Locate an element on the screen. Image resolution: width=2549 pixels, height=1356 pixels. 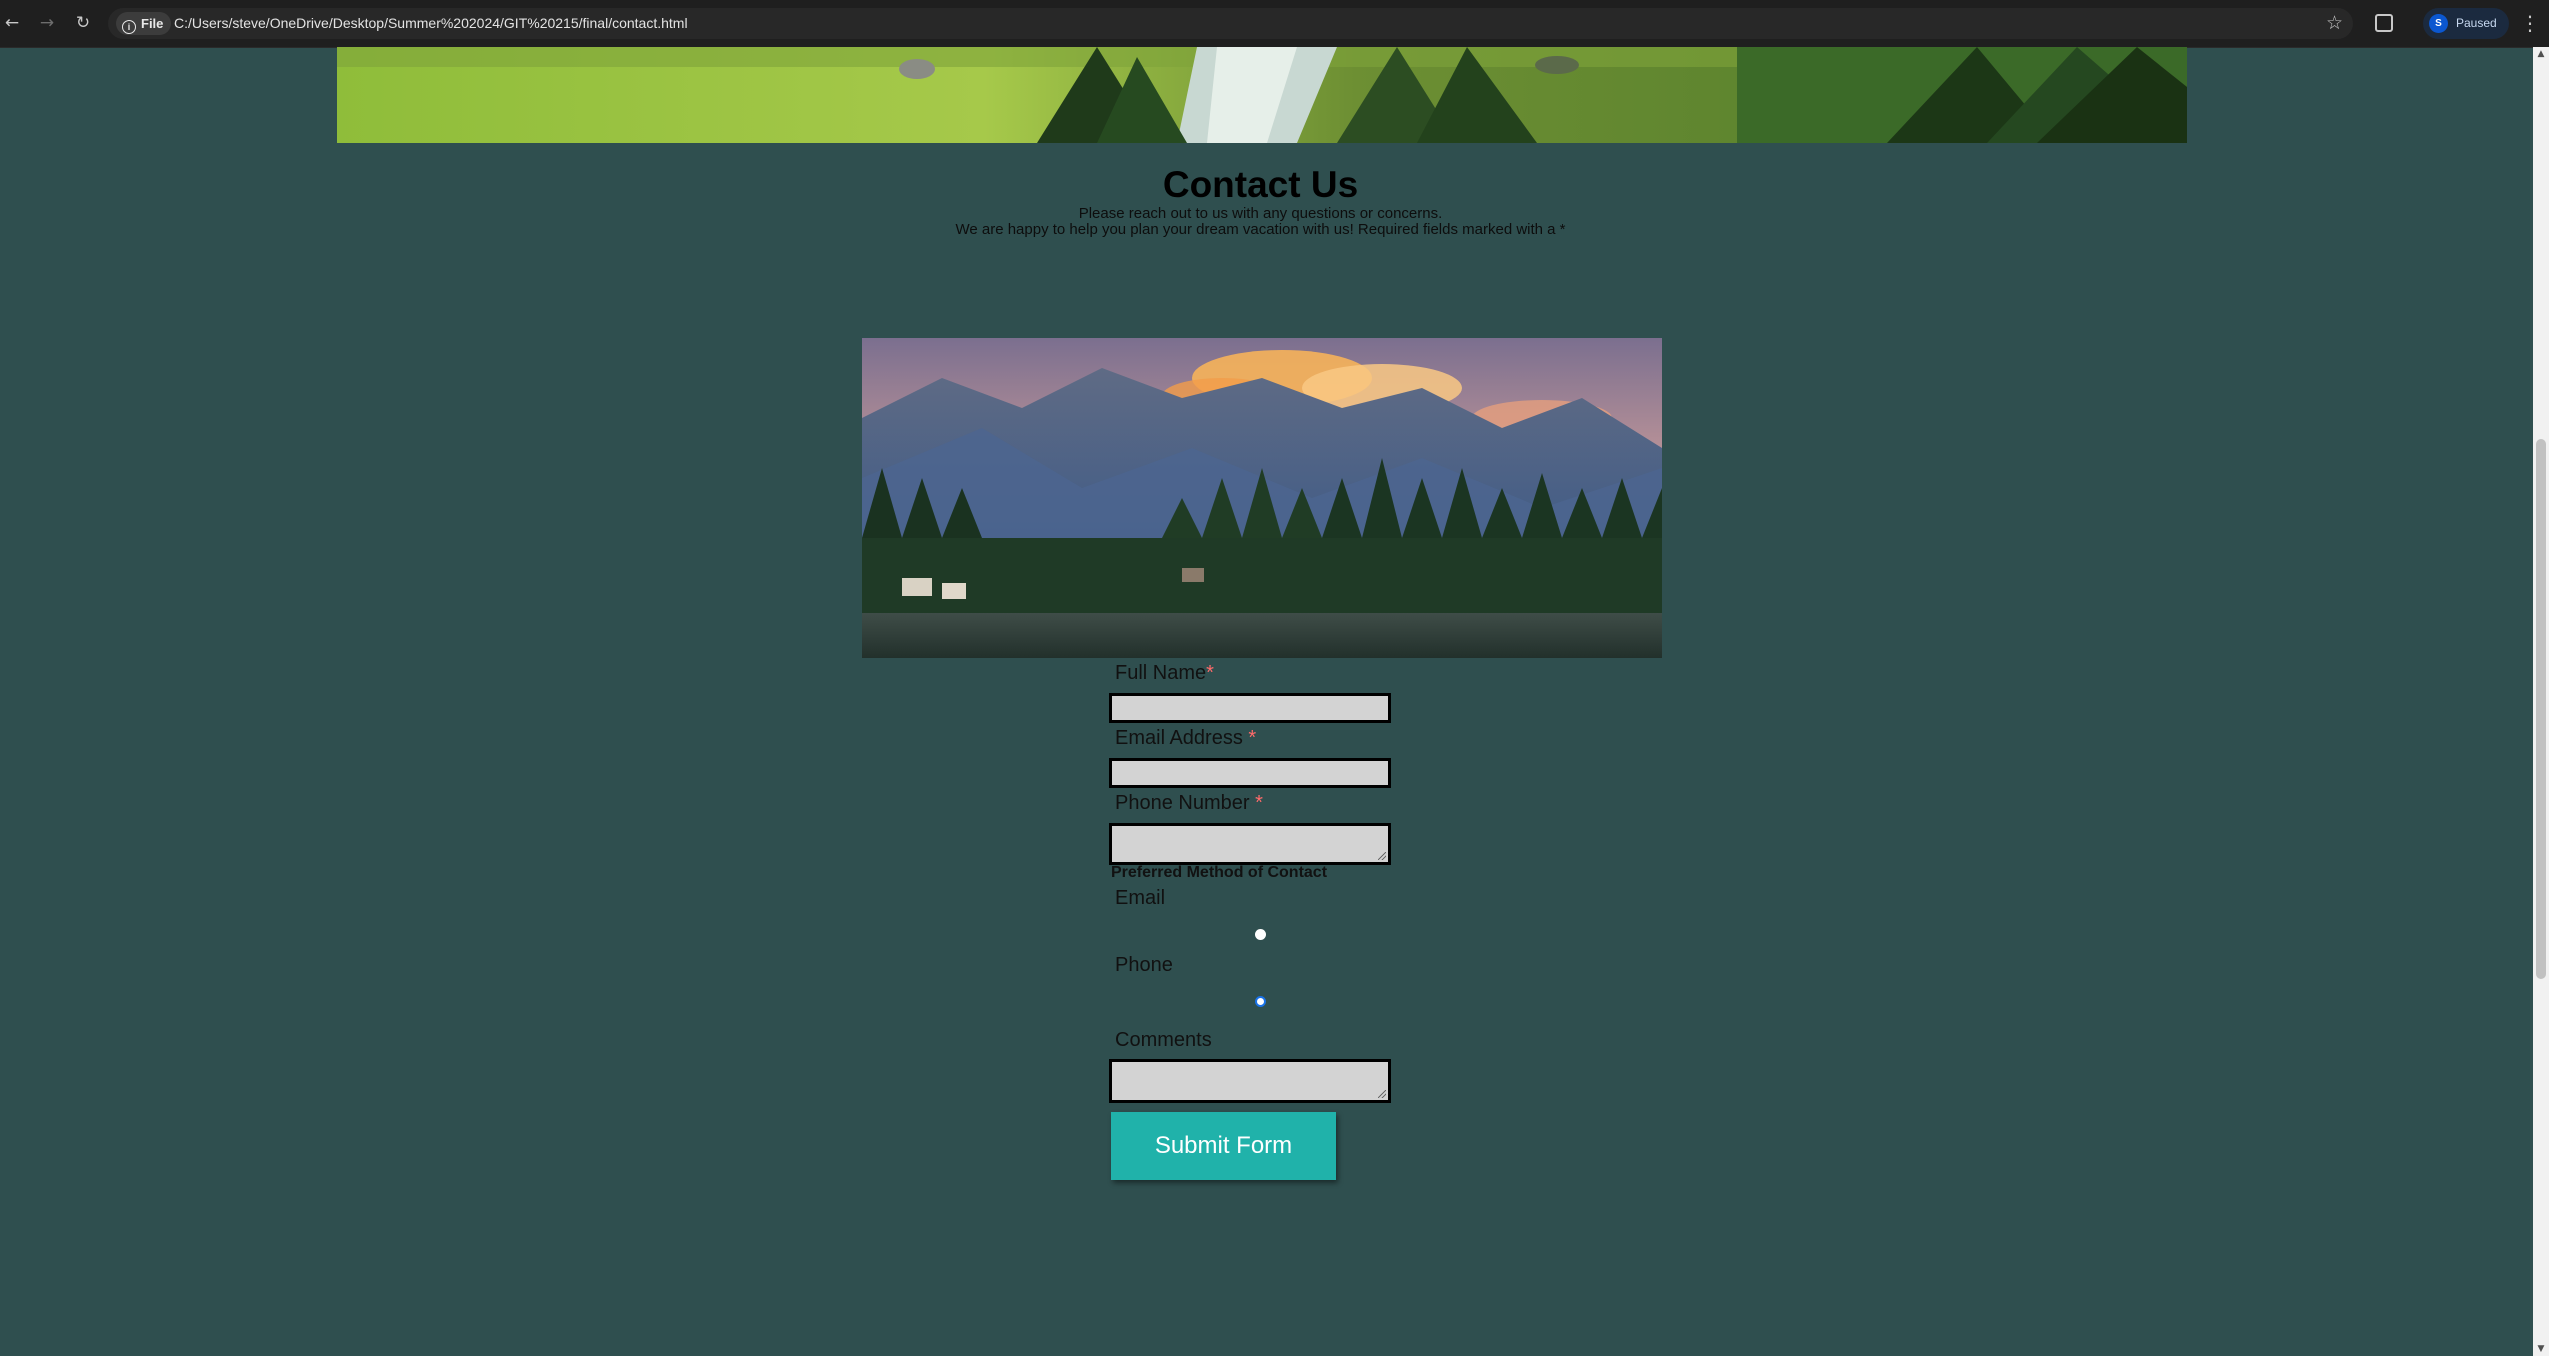
back-arrow-icon: ← is located at coordinates (12, 23).